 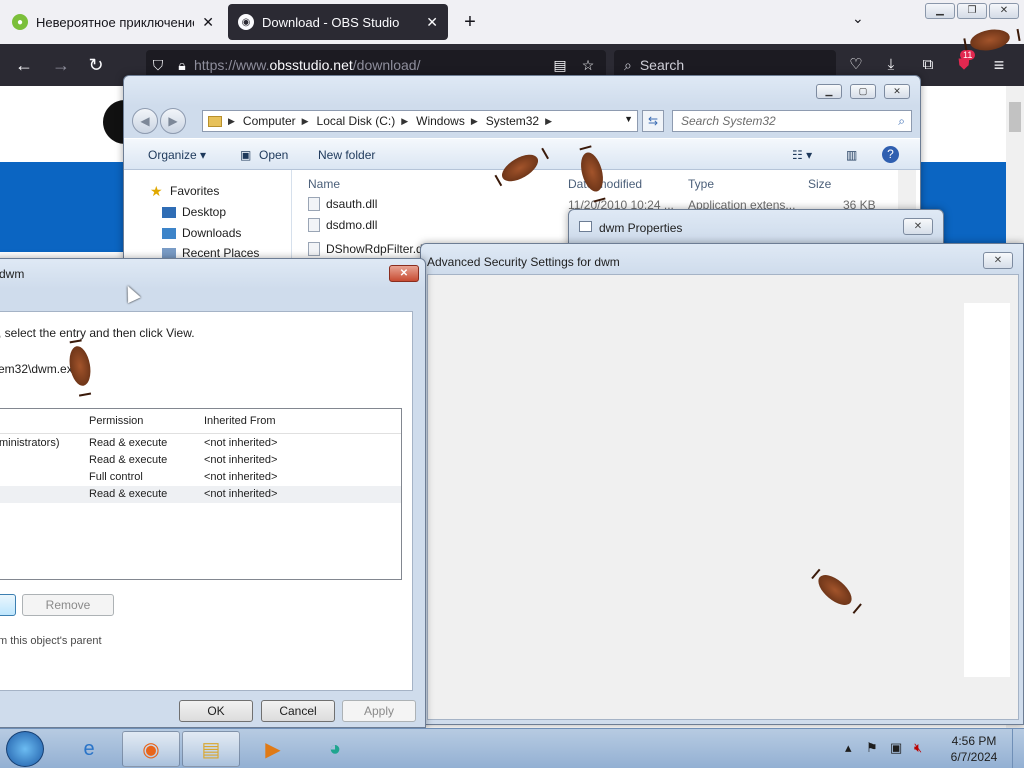 What do you see at coordinates (851, 155) in the screenshot?
I see `preview-pane-icon: ▥` at bounding box center [851, 155].